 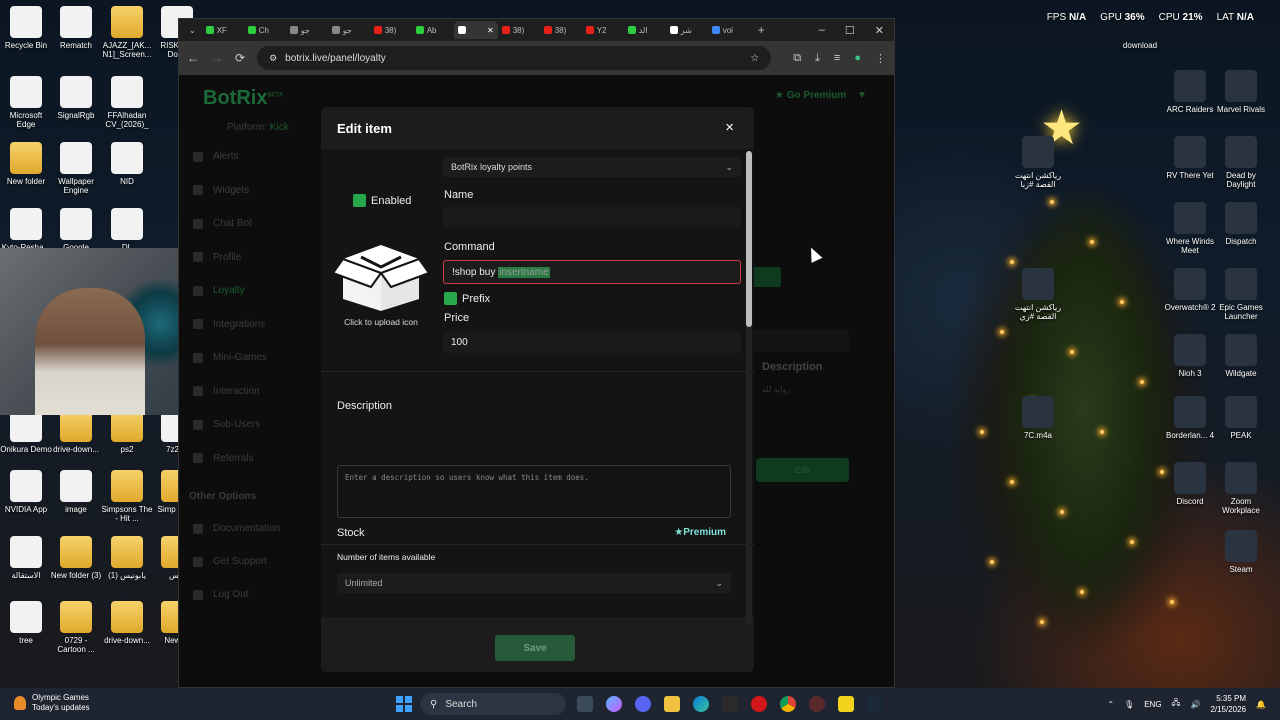 I want to click on volume-icon: 🔊, so click(x=1195, y=704).